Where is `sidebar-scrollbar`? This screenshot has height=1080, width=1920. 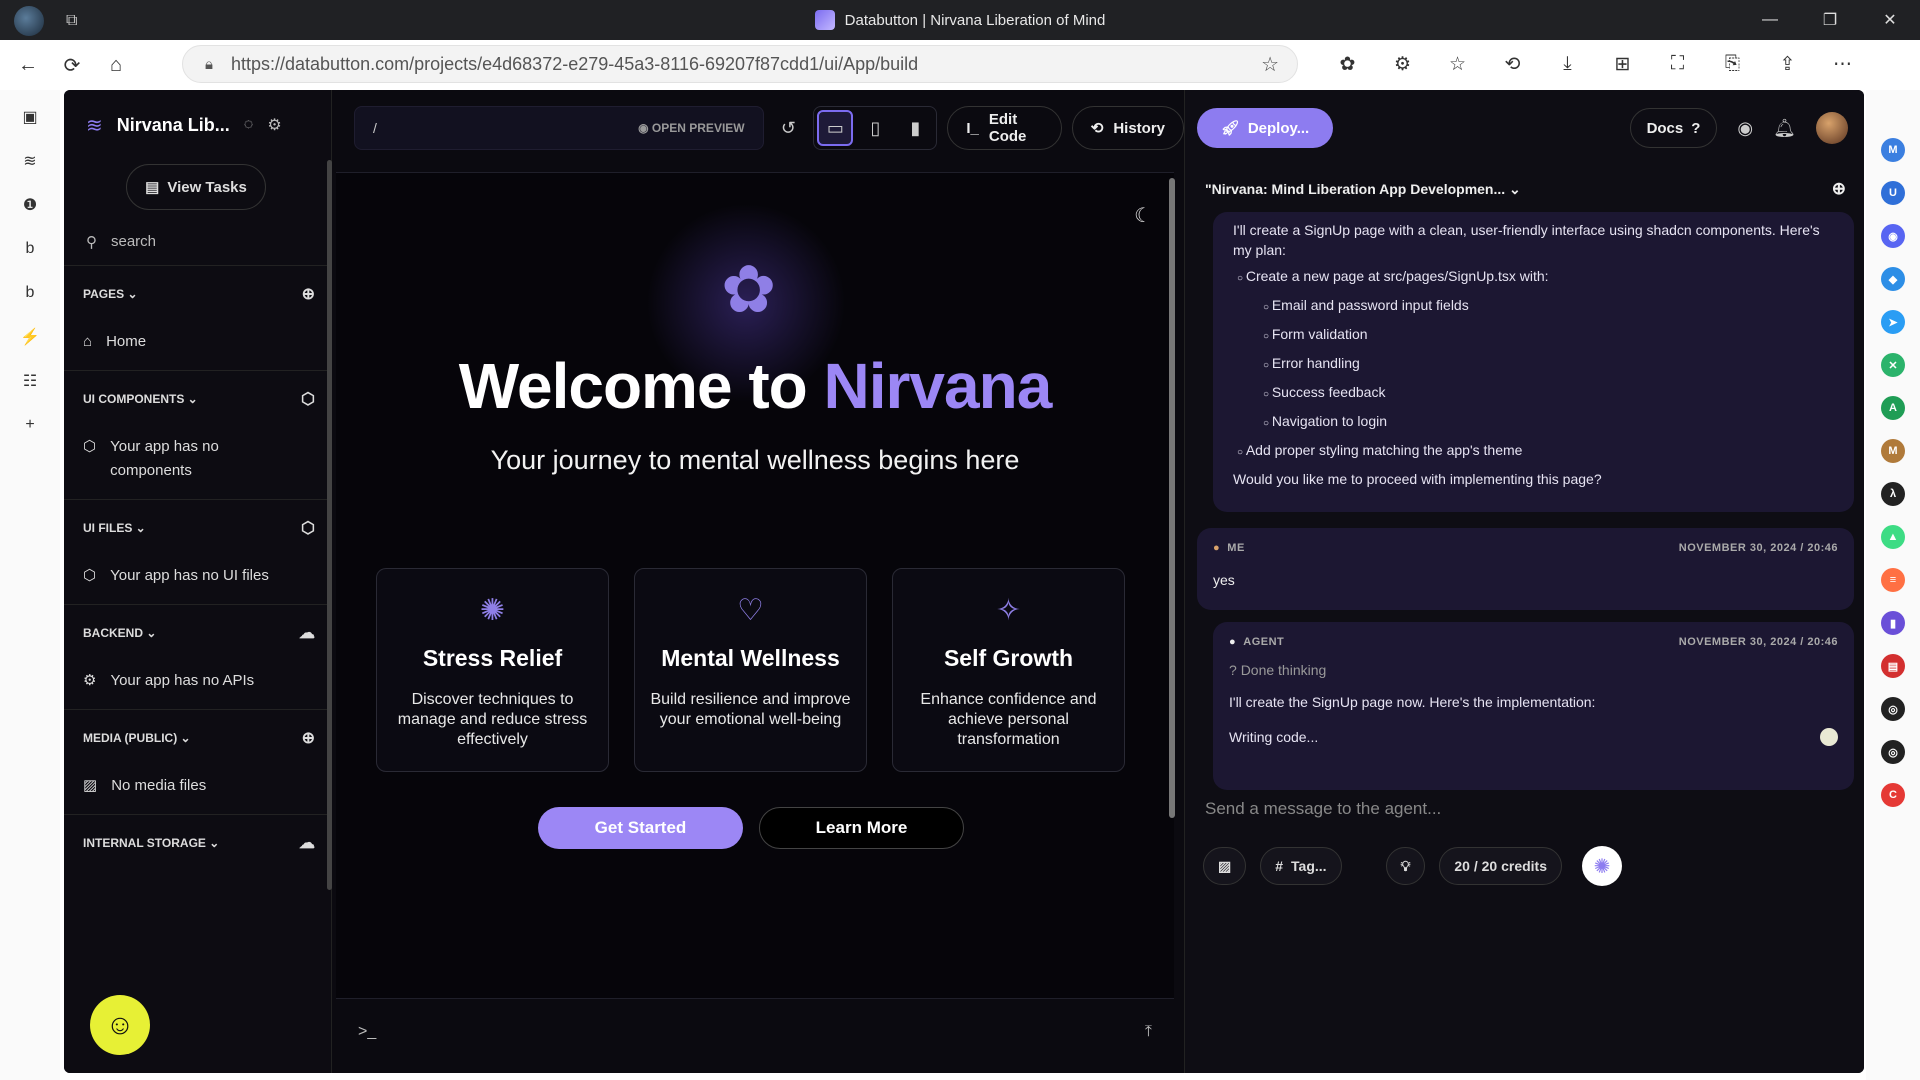 sidebar-scrollbar is located at coordinates (329, 525).